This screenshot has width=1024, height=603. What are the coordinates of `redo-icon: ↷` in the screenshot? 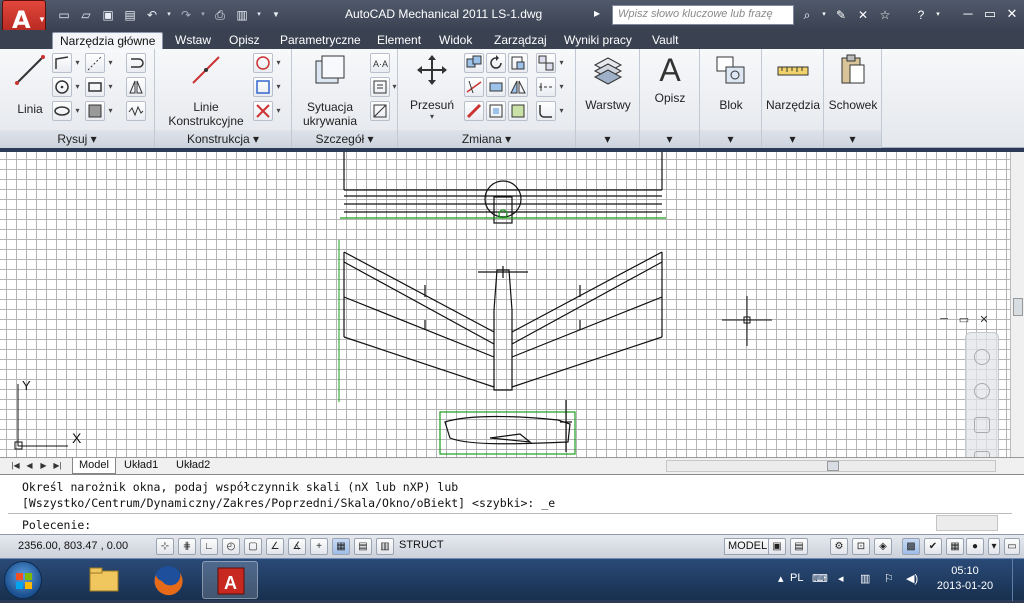 It's located at (186, 15).